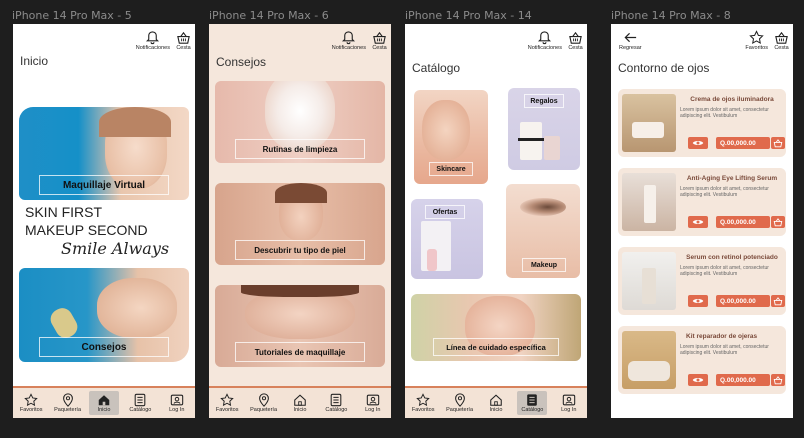  I want to click on tips-banner: Consejos, so click(104, 315).